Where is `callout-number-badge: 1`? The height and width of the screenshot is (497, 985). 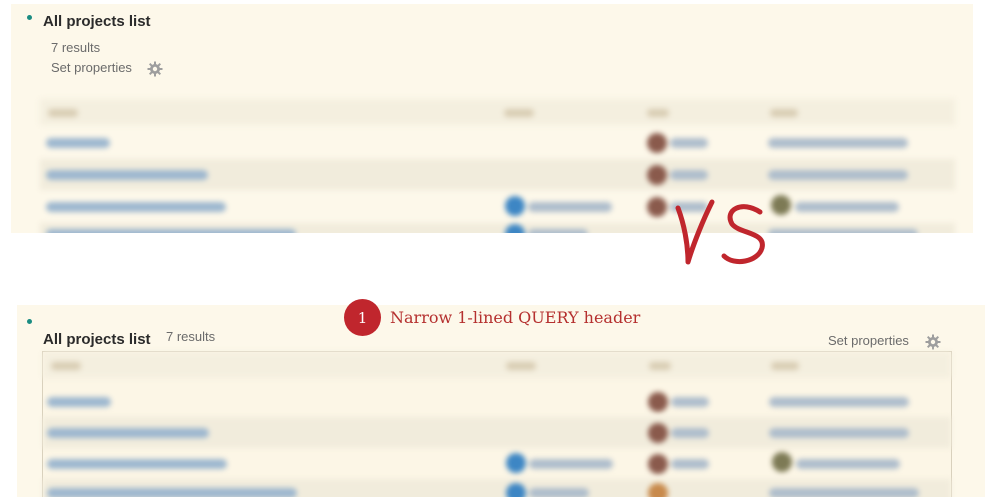 callout-number-badge: 1 is located at coordinates (362, 317).